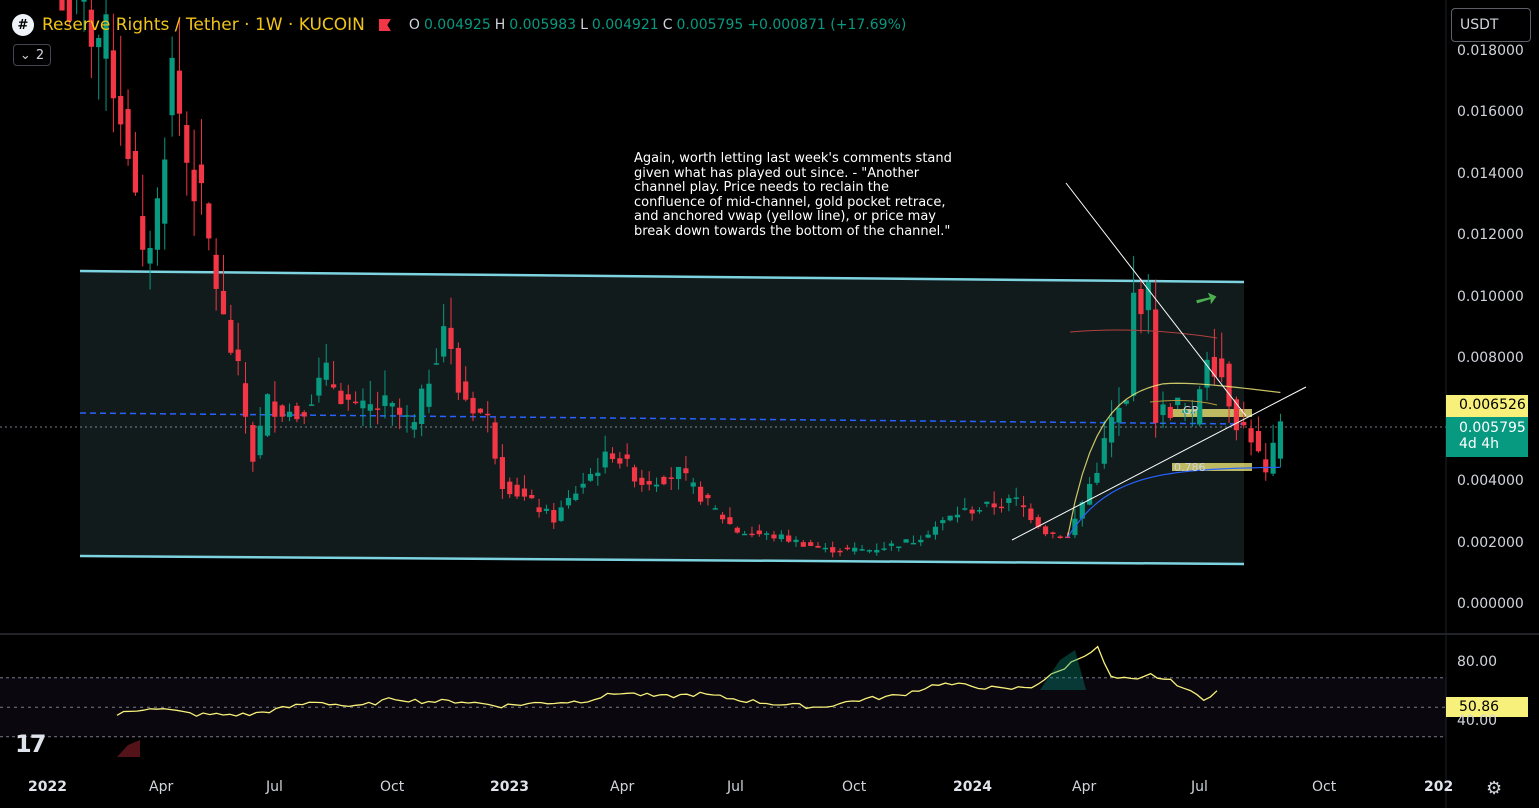  I want to click on fib-gp-label: GP, so click(1191, 410).